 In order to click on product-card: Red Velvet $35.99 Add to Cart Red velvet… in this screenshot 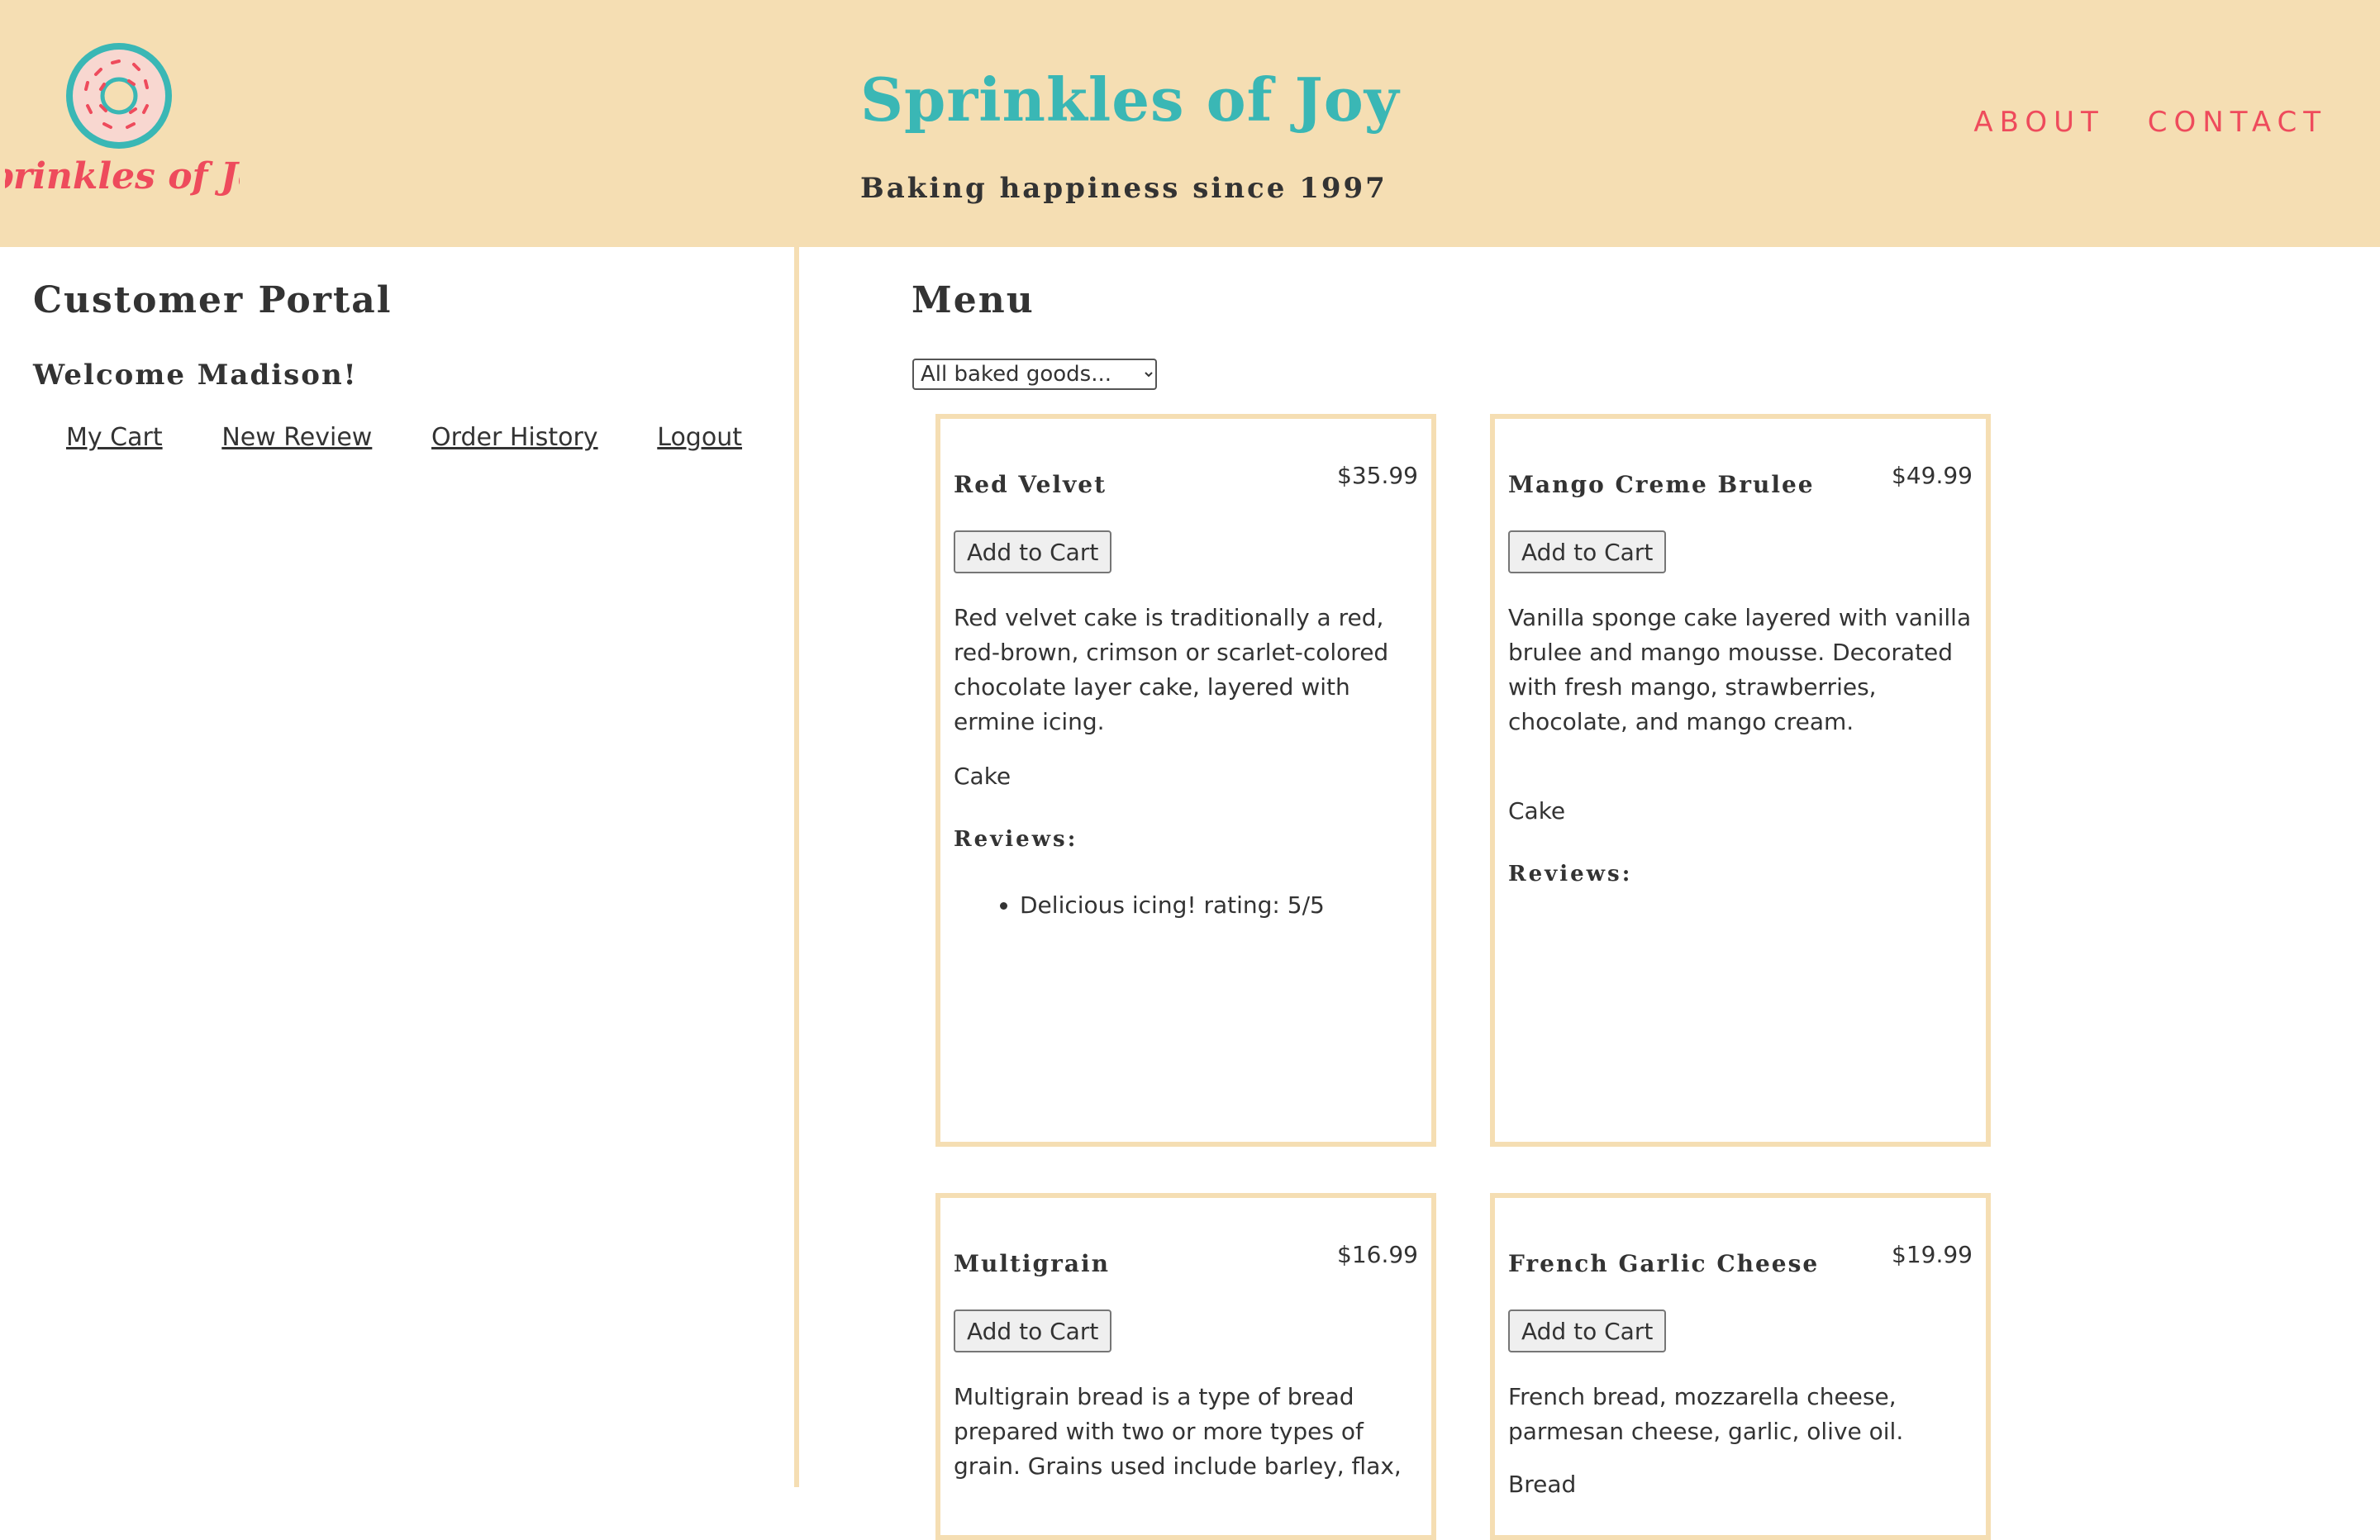, I will do `click(1185, 780)`.